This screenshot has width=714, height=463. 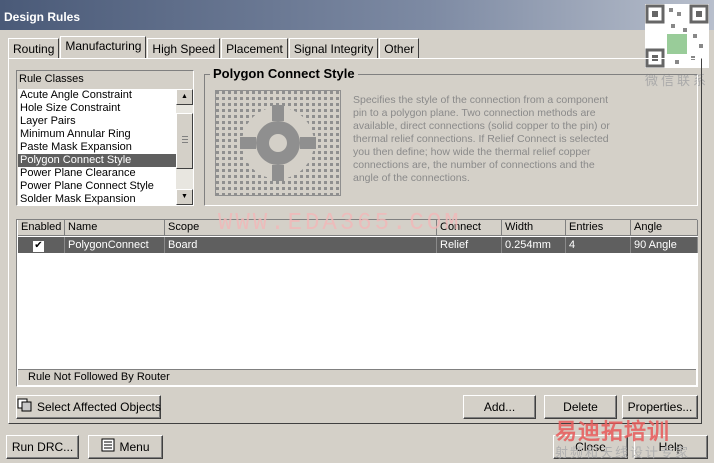 What do you see at coordinates (184, 97) in the screenshot?
I see `scroll-up-icon: ▲` at bounding box center [184, 97].